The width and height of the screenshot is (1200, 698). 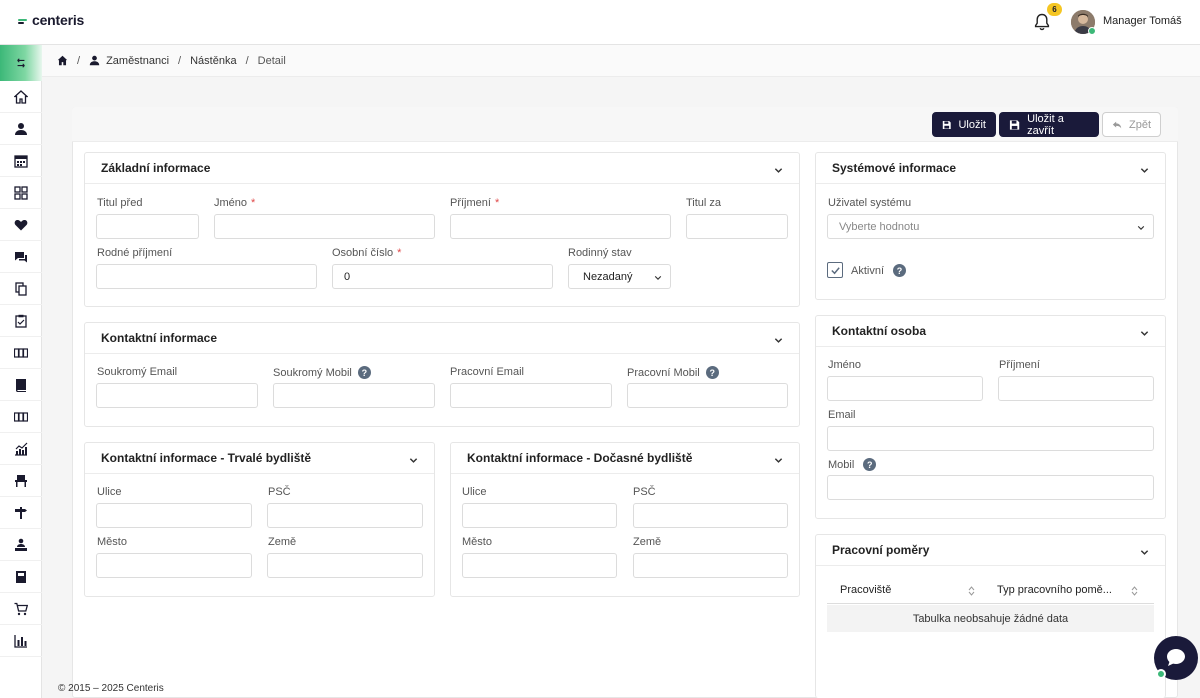 I want to click on cart-icon, so click(x=21, y=609).